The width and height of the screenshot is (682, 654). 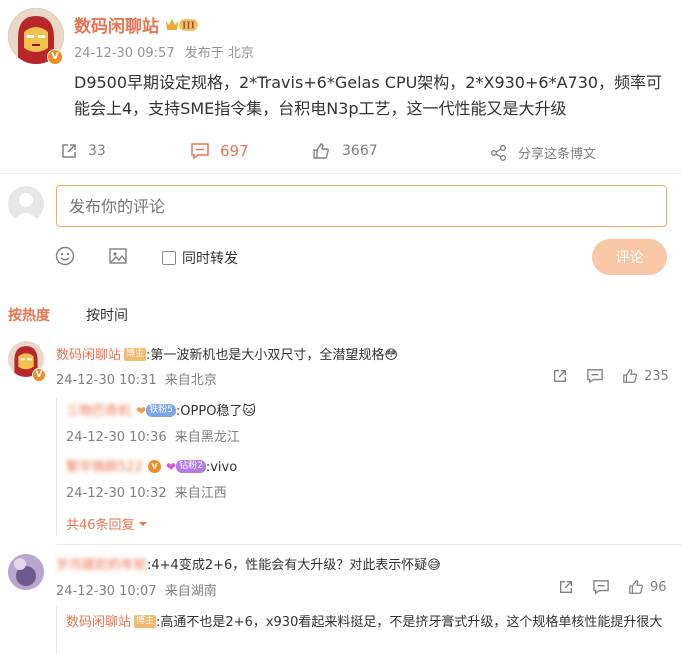 I want to click on reply-location: 来自黑龙江, so click(x=207, y=437).